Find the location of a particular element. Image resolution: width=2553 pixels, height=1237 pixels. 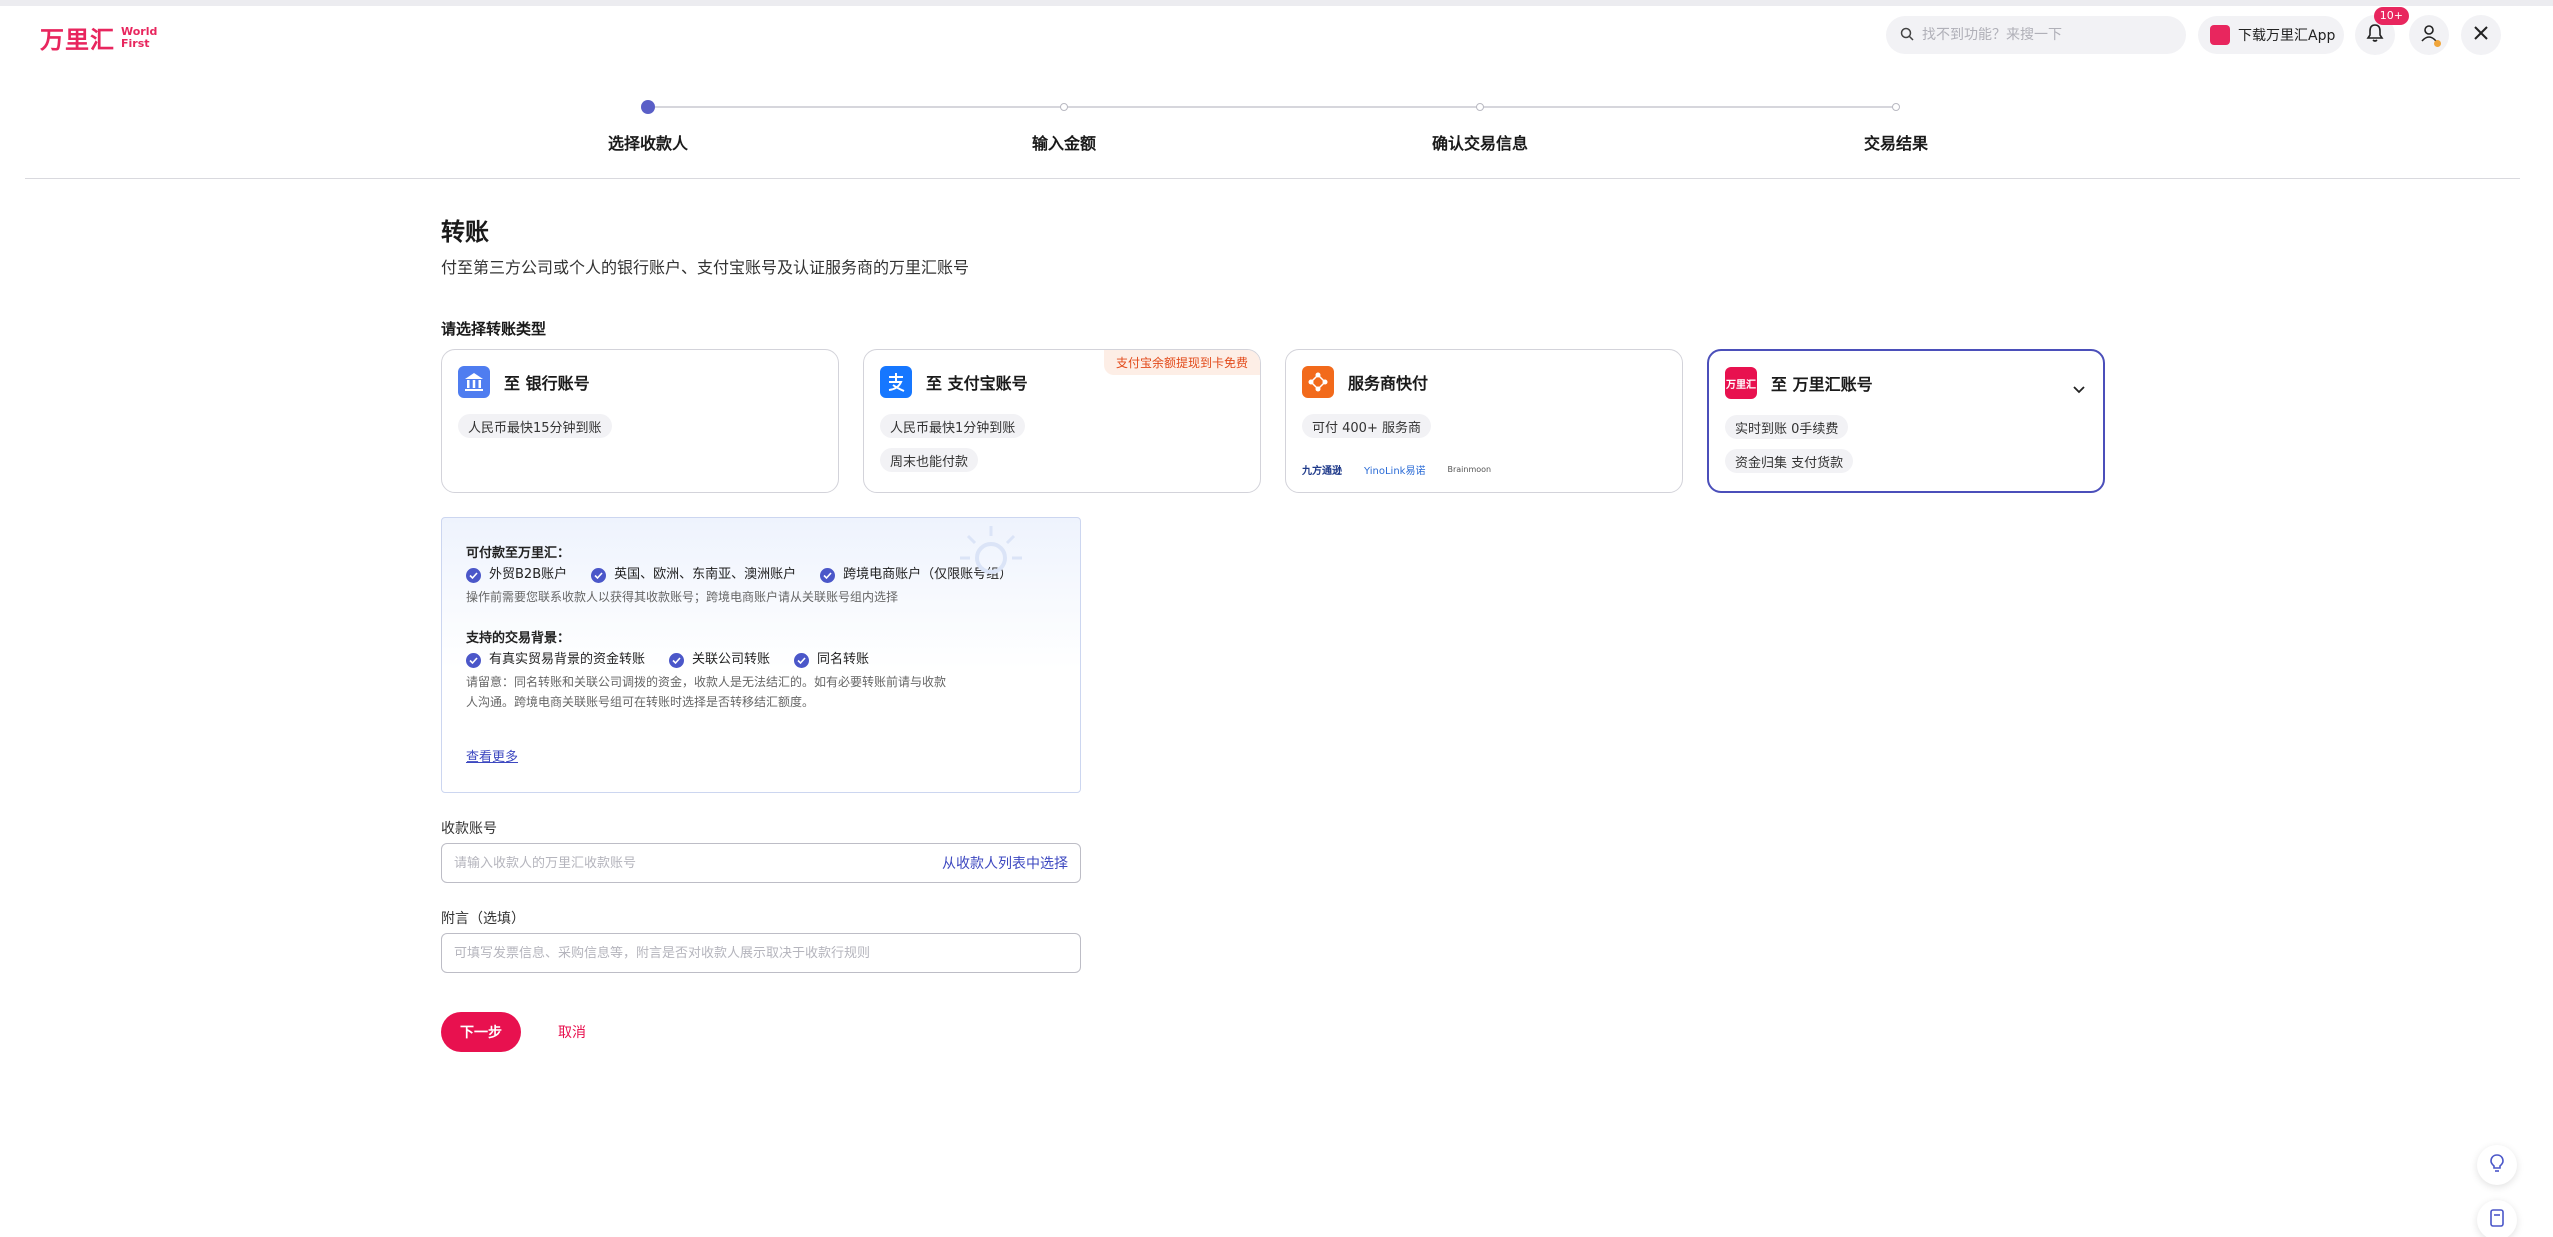

transfer-type-alipay-card: 至 支付宝账号 支付宝余额提现到卡免费 人民币最快1分钟到账 周末也能付款 is located at coordinates (1062, 421).